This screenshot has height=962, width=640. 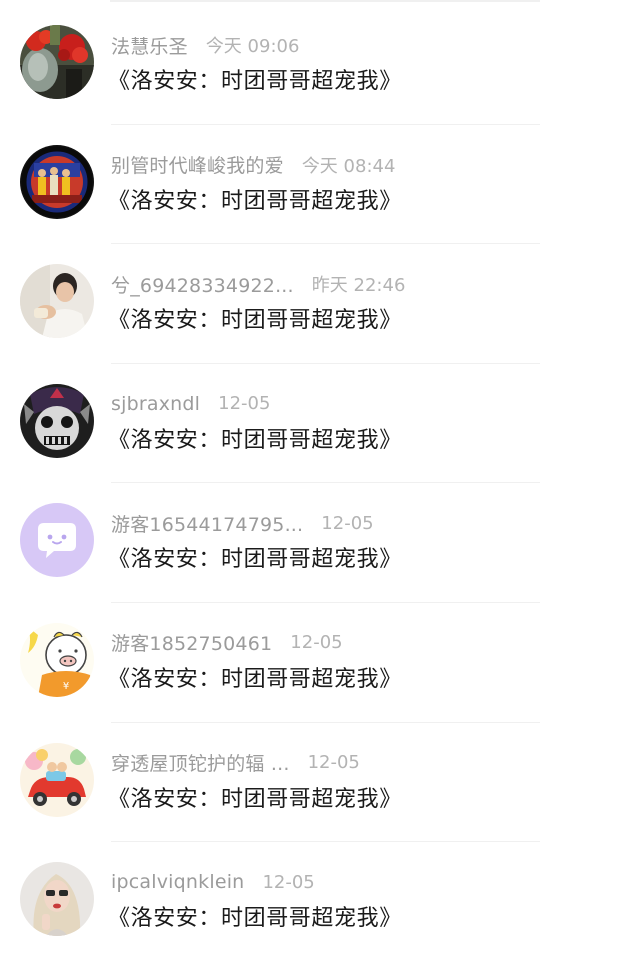 I want to click on username: 别管时代峰峻我的爱, so click(x=197, y=164).